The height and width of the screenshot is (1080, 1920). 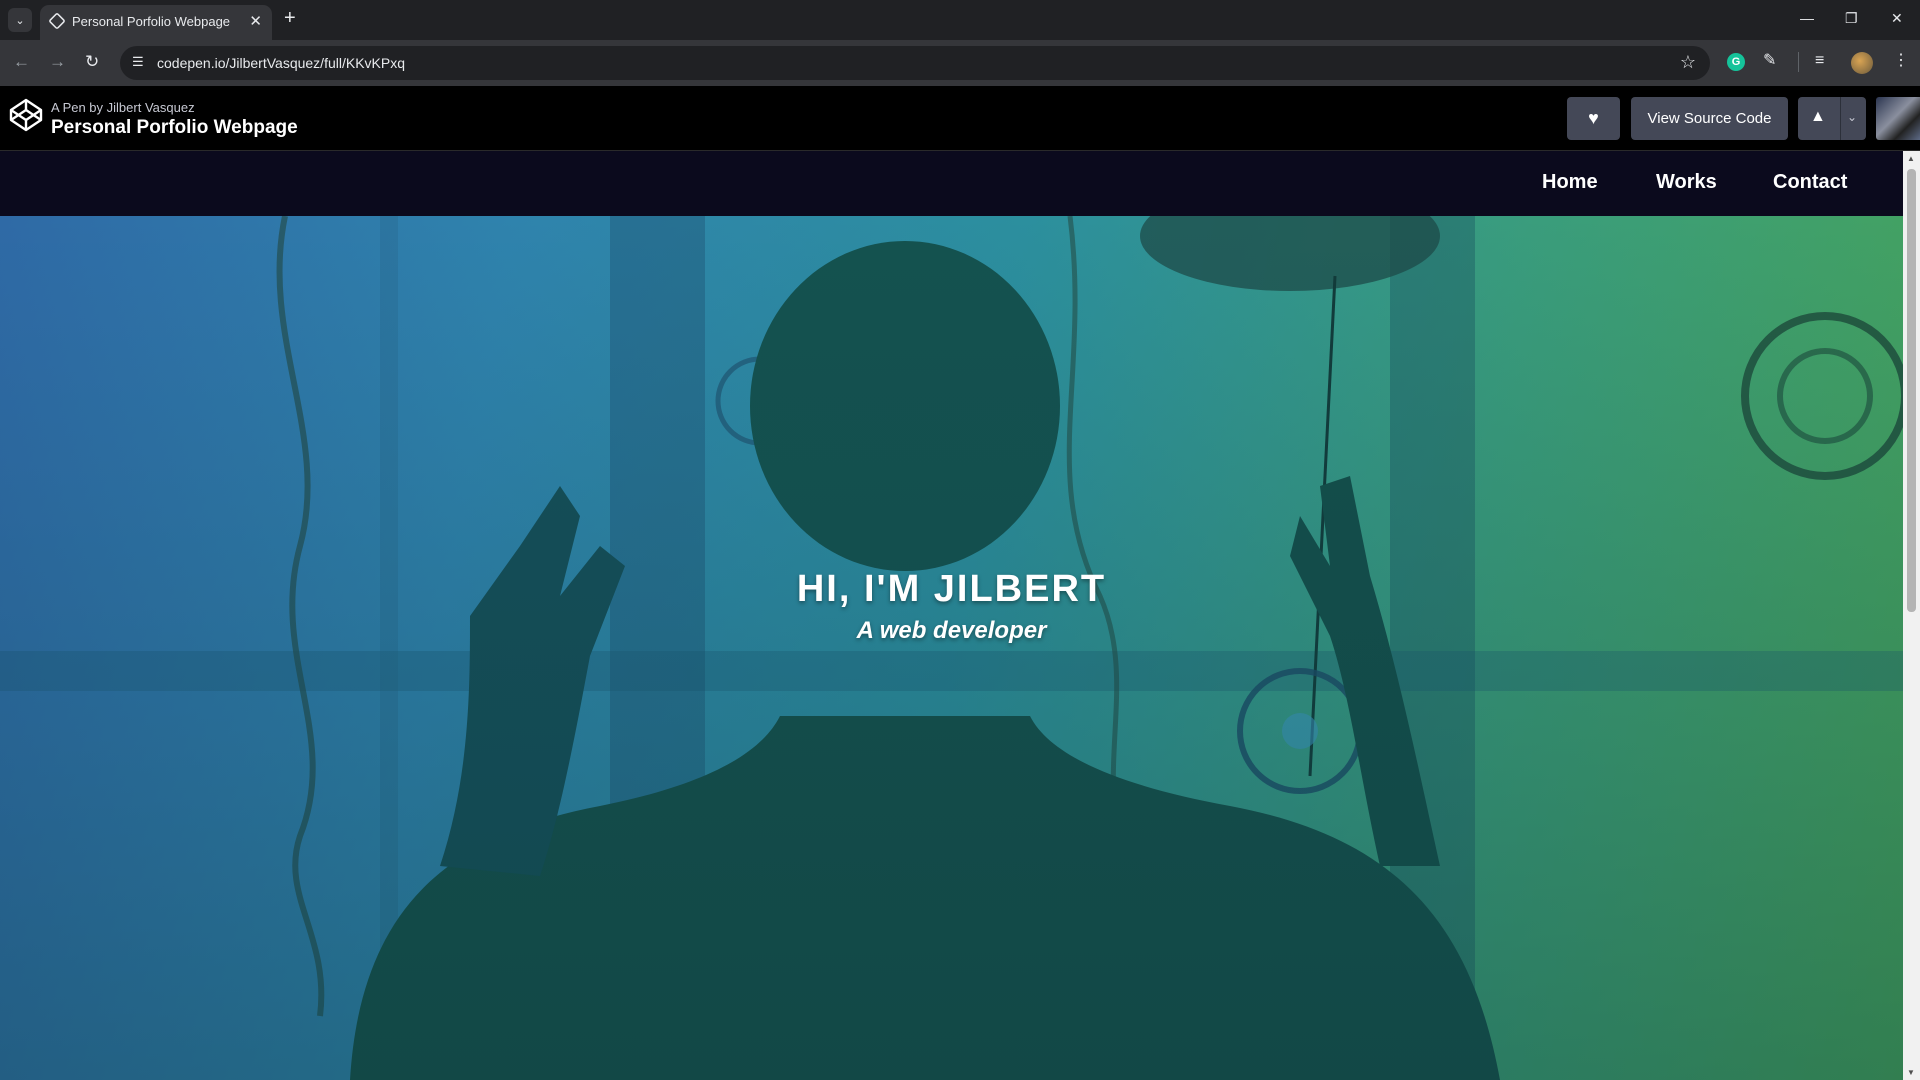 I want to click on pin-button-group: ▲ ⌄, so click(x=1832, y=118).